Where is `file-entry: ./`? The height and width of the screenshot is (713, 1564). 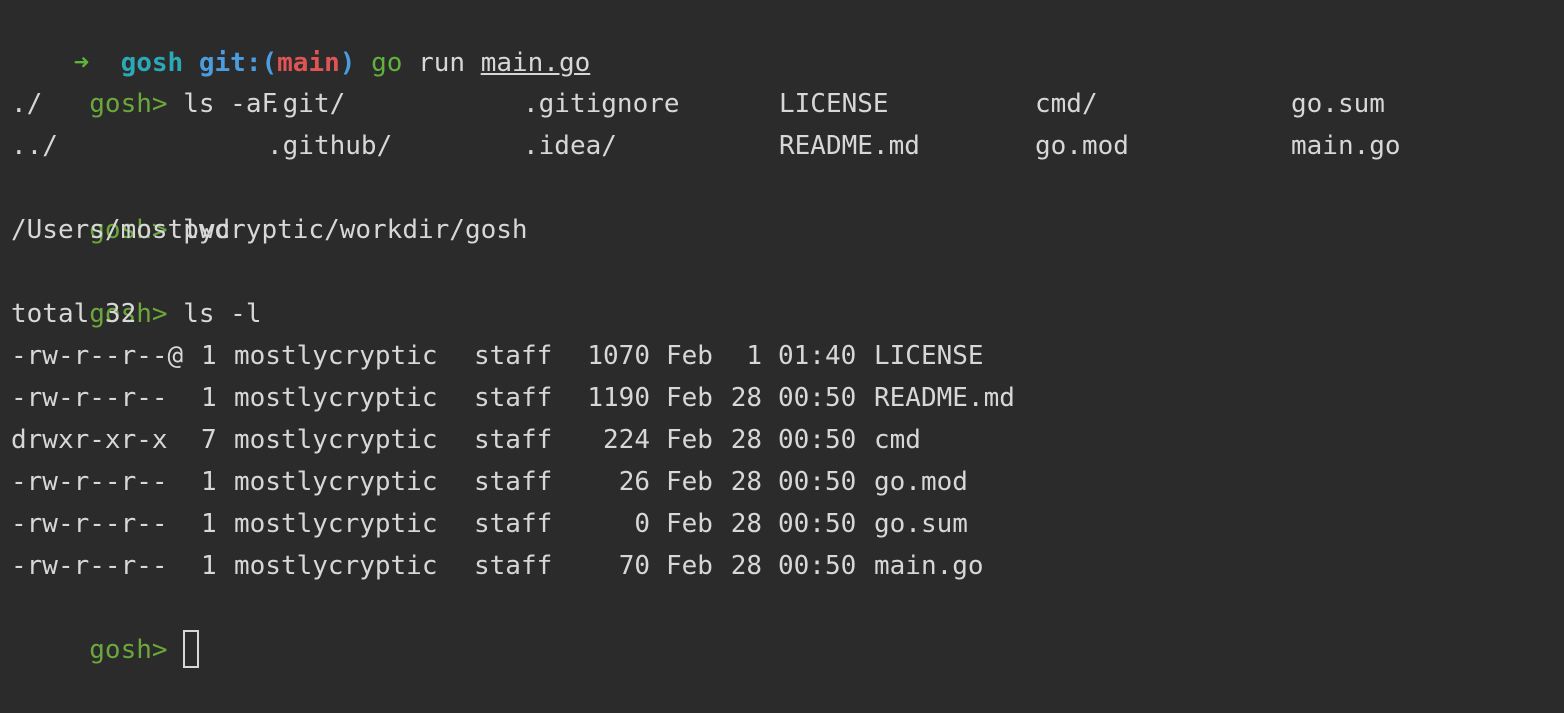 file-entry: ./ is located at coordinates (27, 104).